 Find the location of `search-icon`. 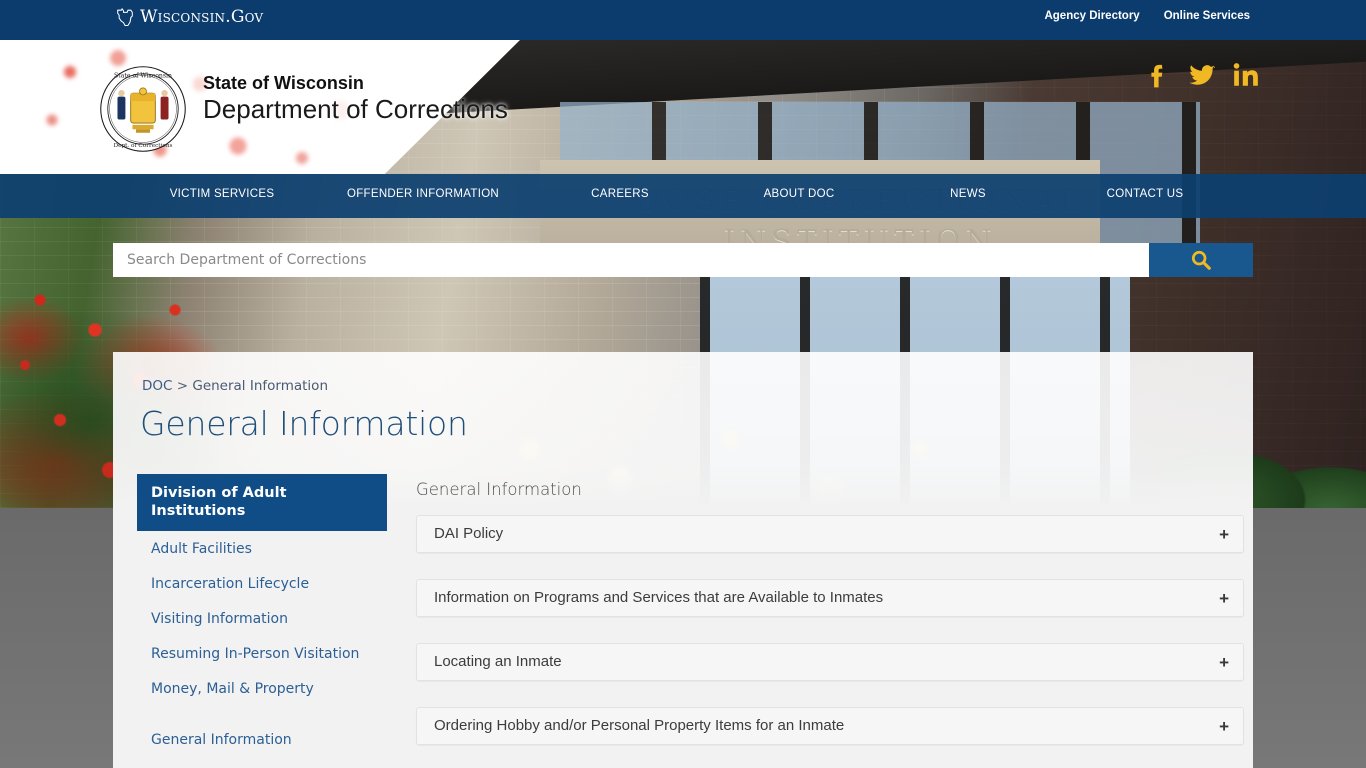

search-icon is located at coordinates (1201, 260).